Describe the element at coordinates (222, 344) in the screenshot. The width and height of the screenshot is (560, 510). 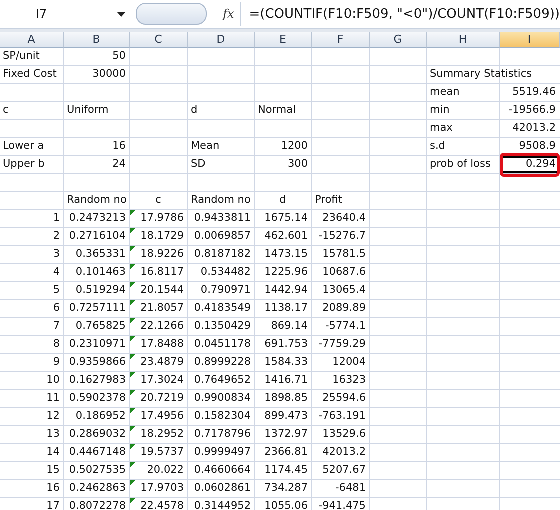
I see `table-cell: 0.0451178` at that location.